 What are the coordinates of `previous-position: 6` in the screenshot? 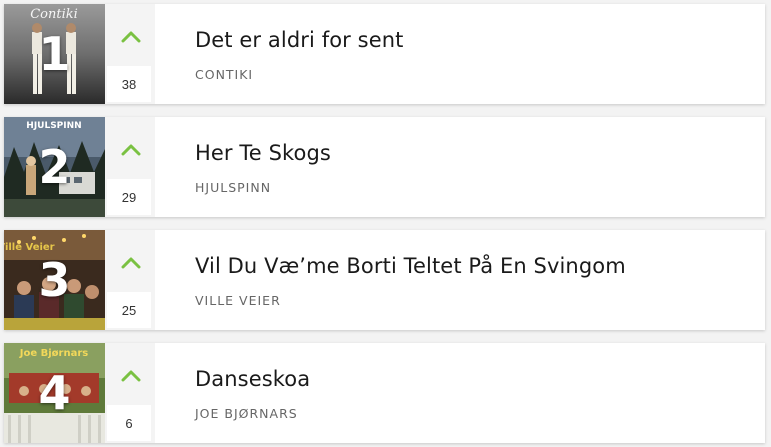 It's located at (129, 423).